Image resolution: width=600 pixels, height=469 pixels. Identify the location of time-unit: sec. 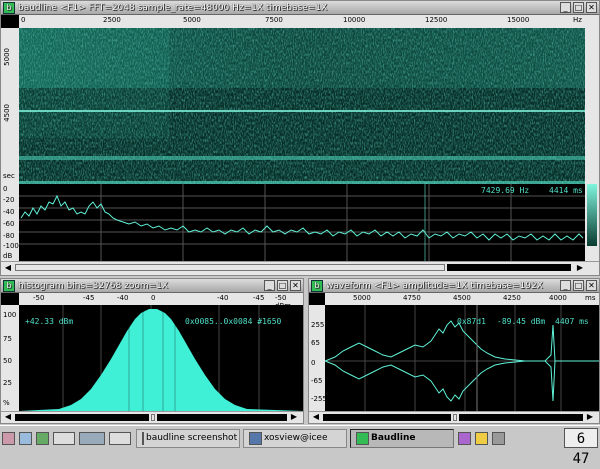
(9, 176).